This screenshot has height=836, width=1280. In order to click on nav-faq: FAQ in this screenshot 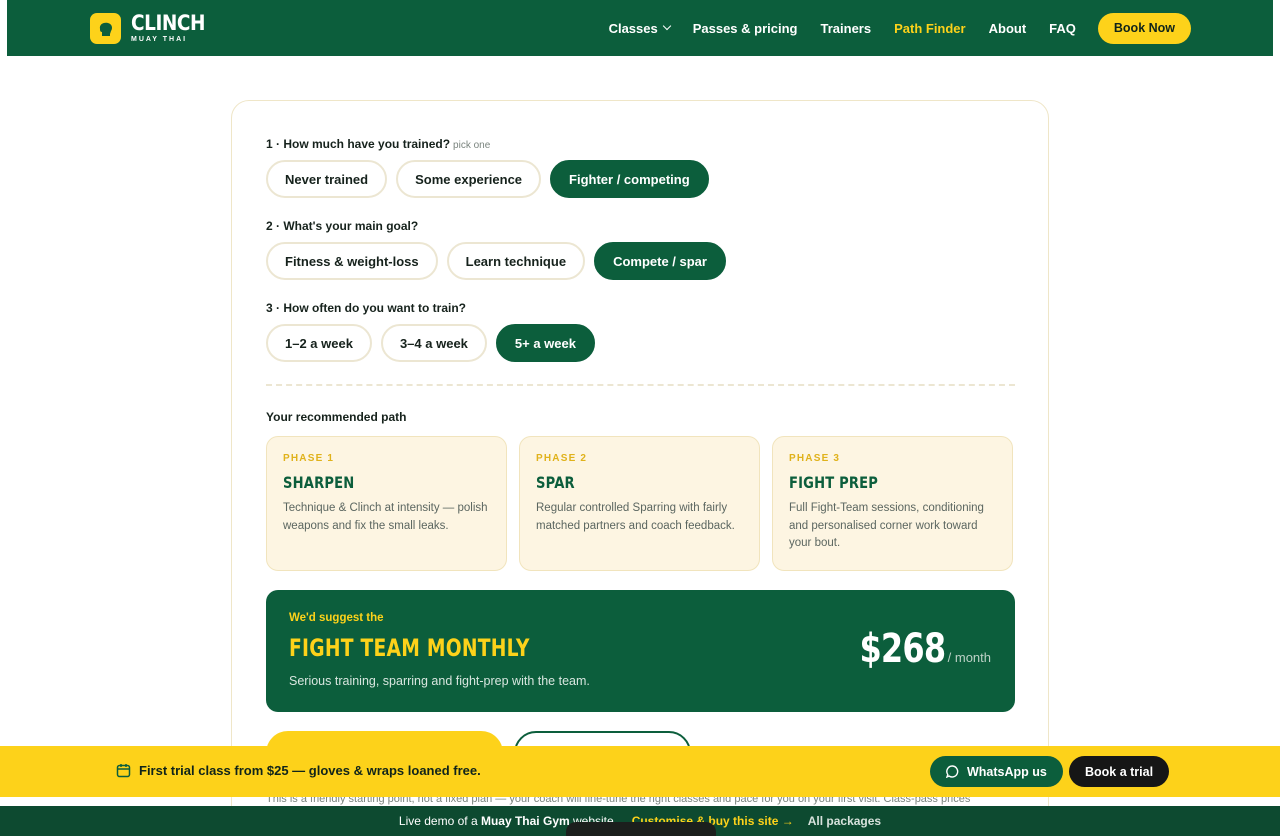, I will do `click(1062, 28)`.